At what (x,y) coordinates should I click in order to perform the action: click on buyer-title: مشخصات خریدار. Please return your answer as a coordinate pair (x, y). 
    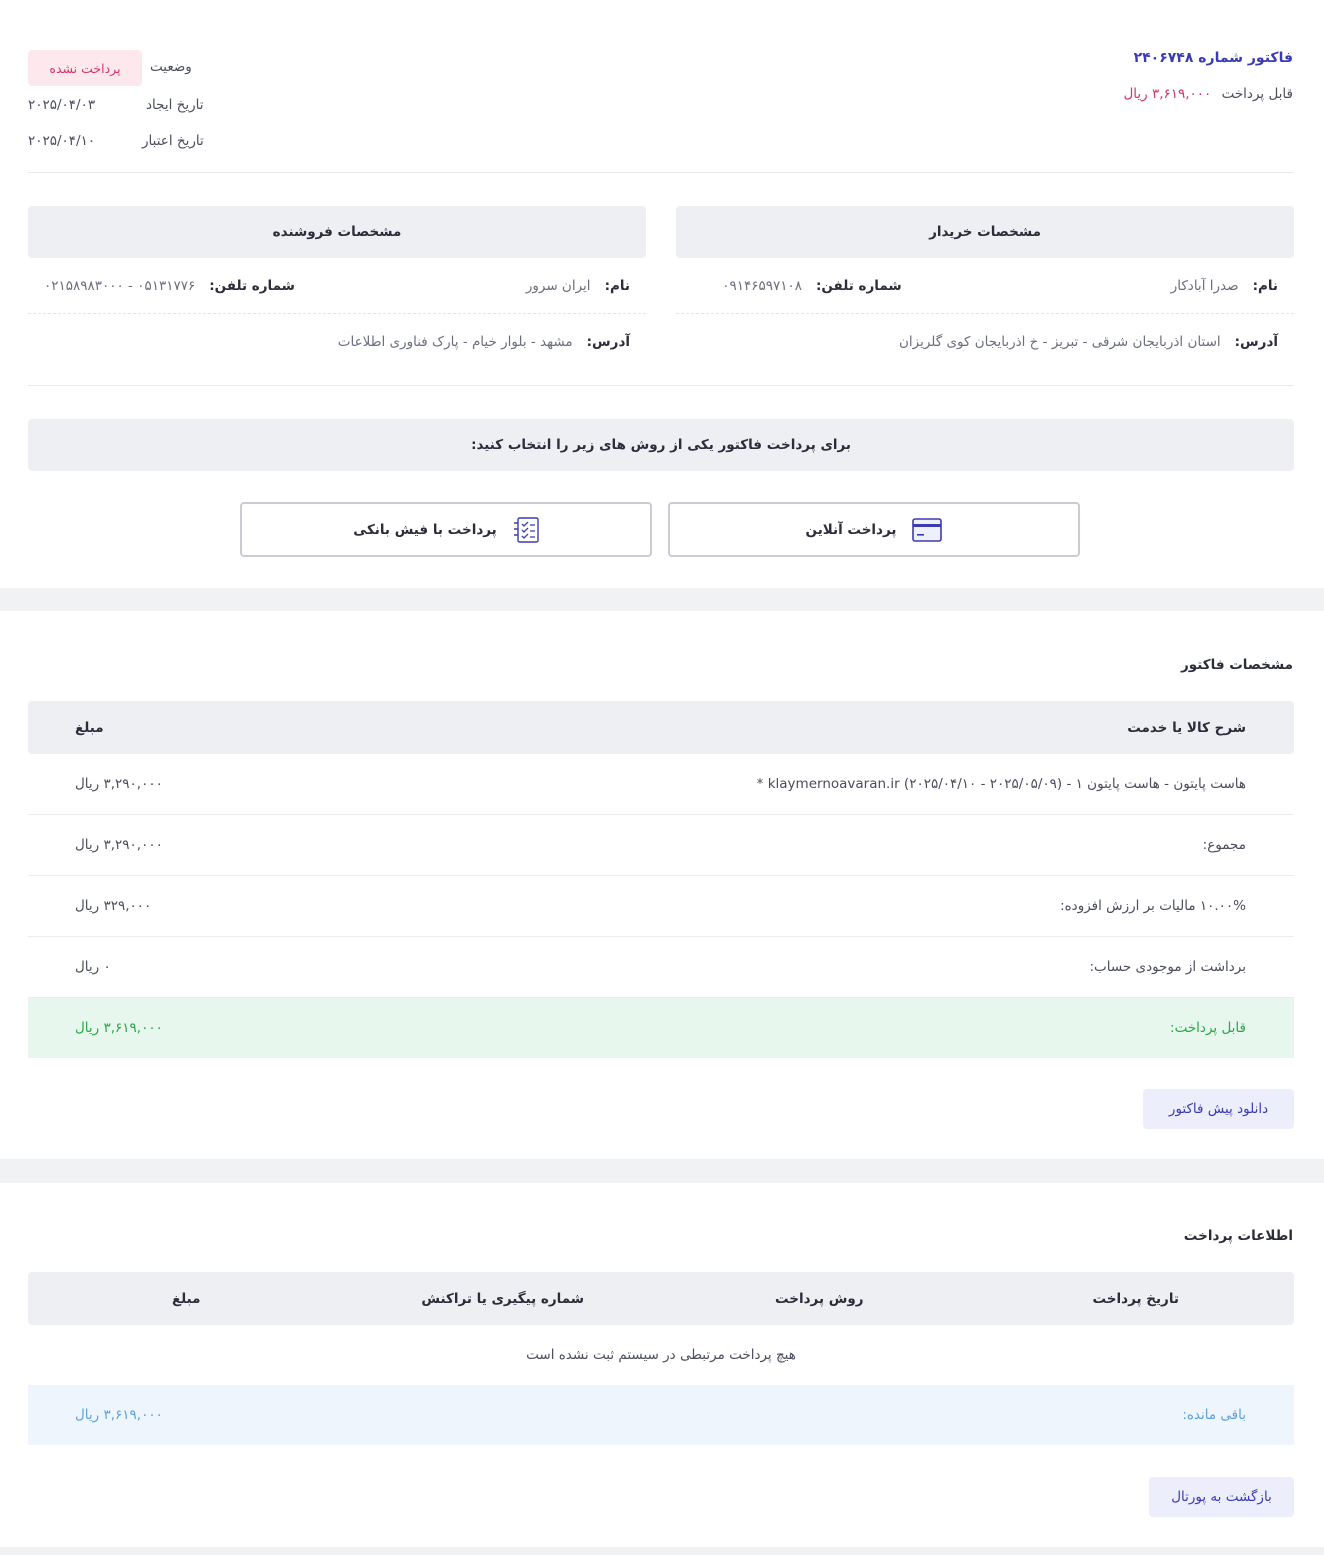
    Looking at the image, I should click on (985, 232).